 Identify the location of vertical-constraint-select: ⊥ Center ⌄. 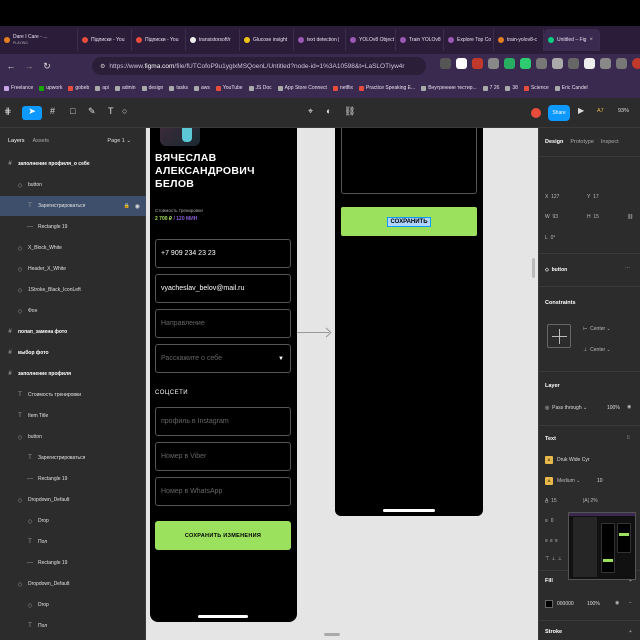
(597, 350).